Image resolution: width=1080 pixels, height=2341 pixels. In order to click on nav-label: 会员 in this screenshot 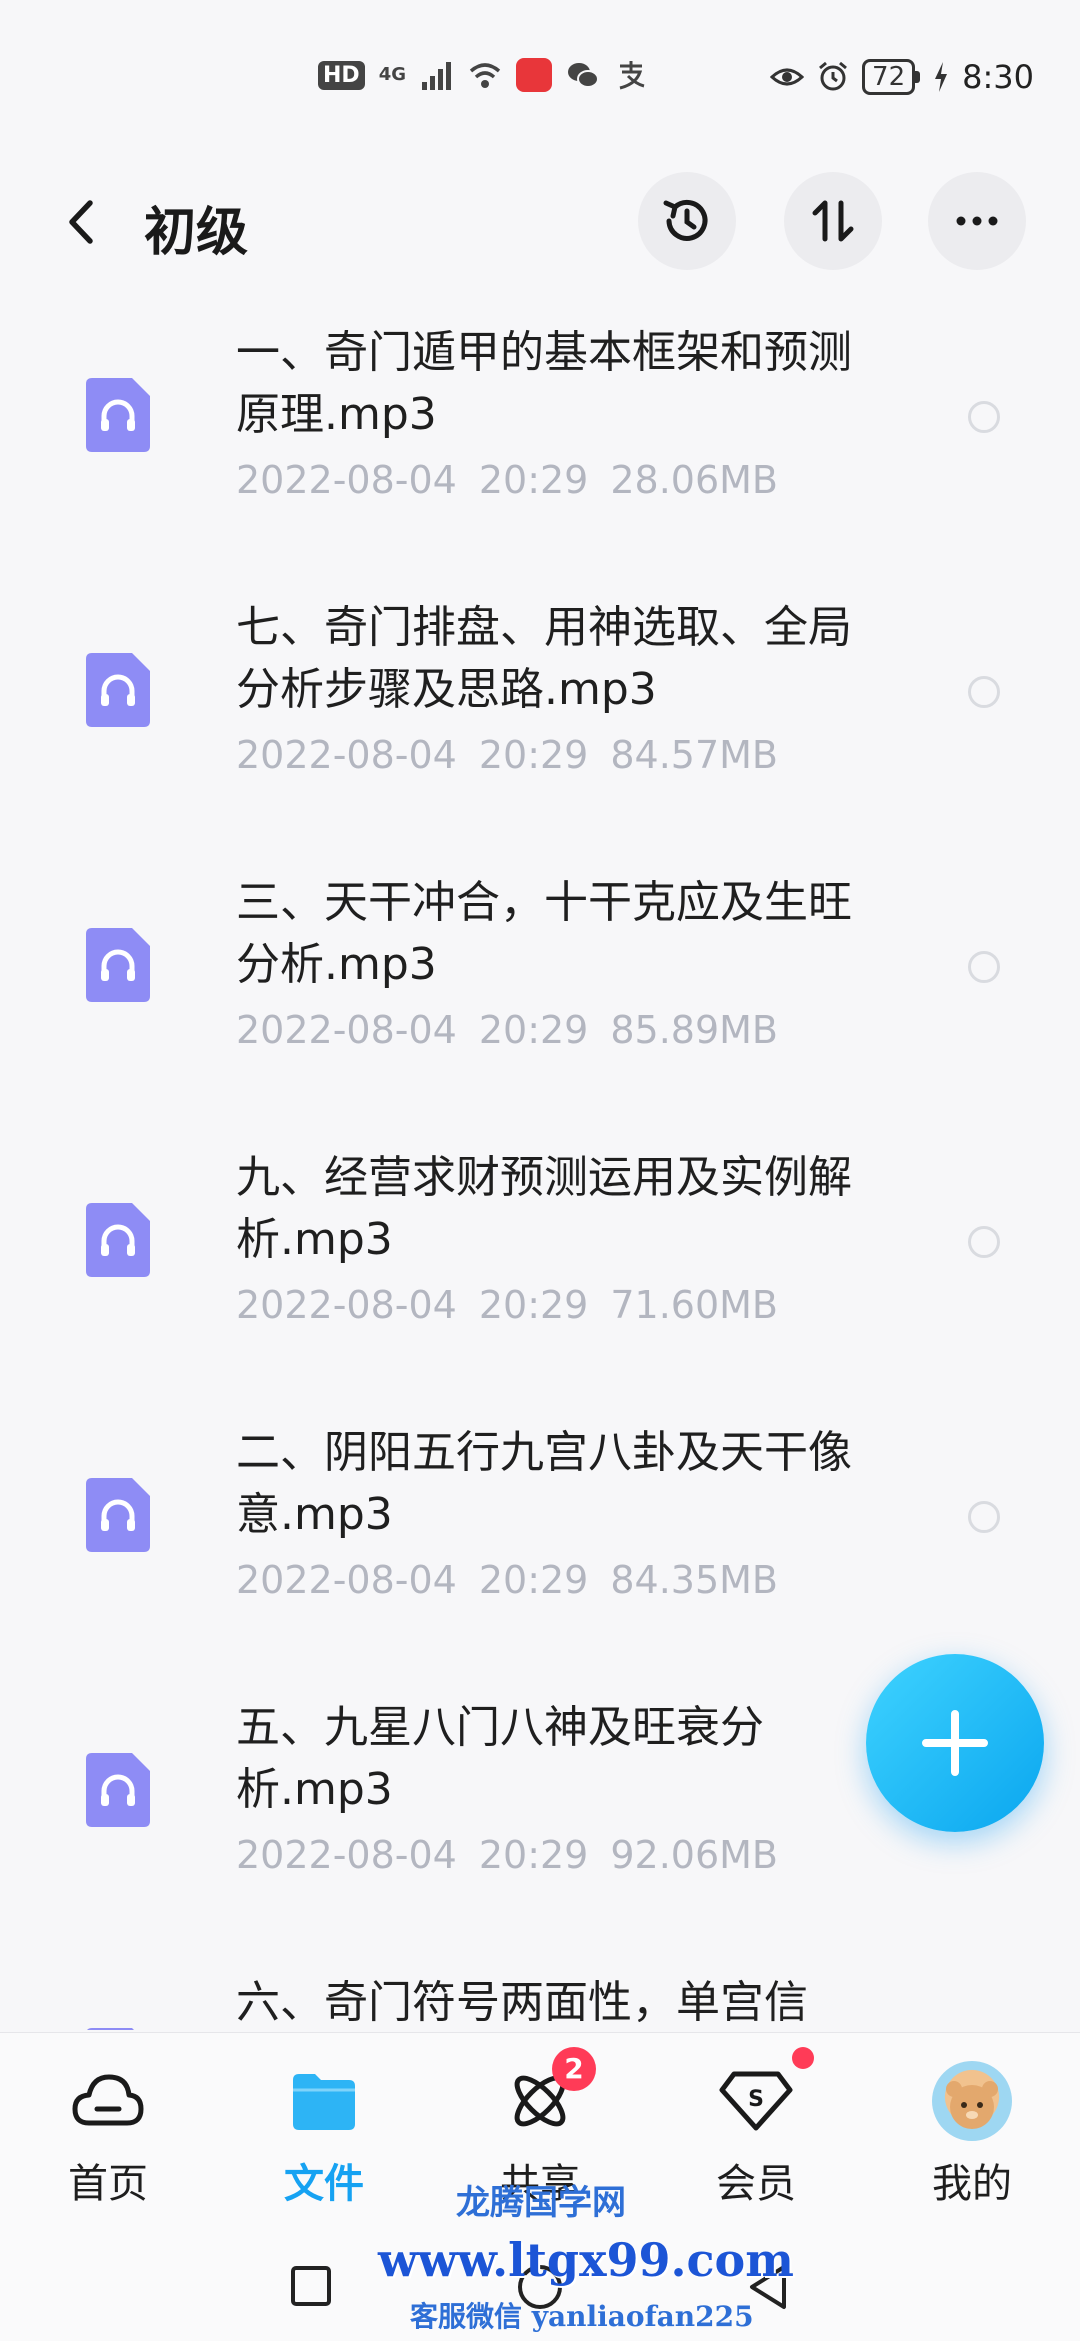, I will do `click(756, 2184)`.